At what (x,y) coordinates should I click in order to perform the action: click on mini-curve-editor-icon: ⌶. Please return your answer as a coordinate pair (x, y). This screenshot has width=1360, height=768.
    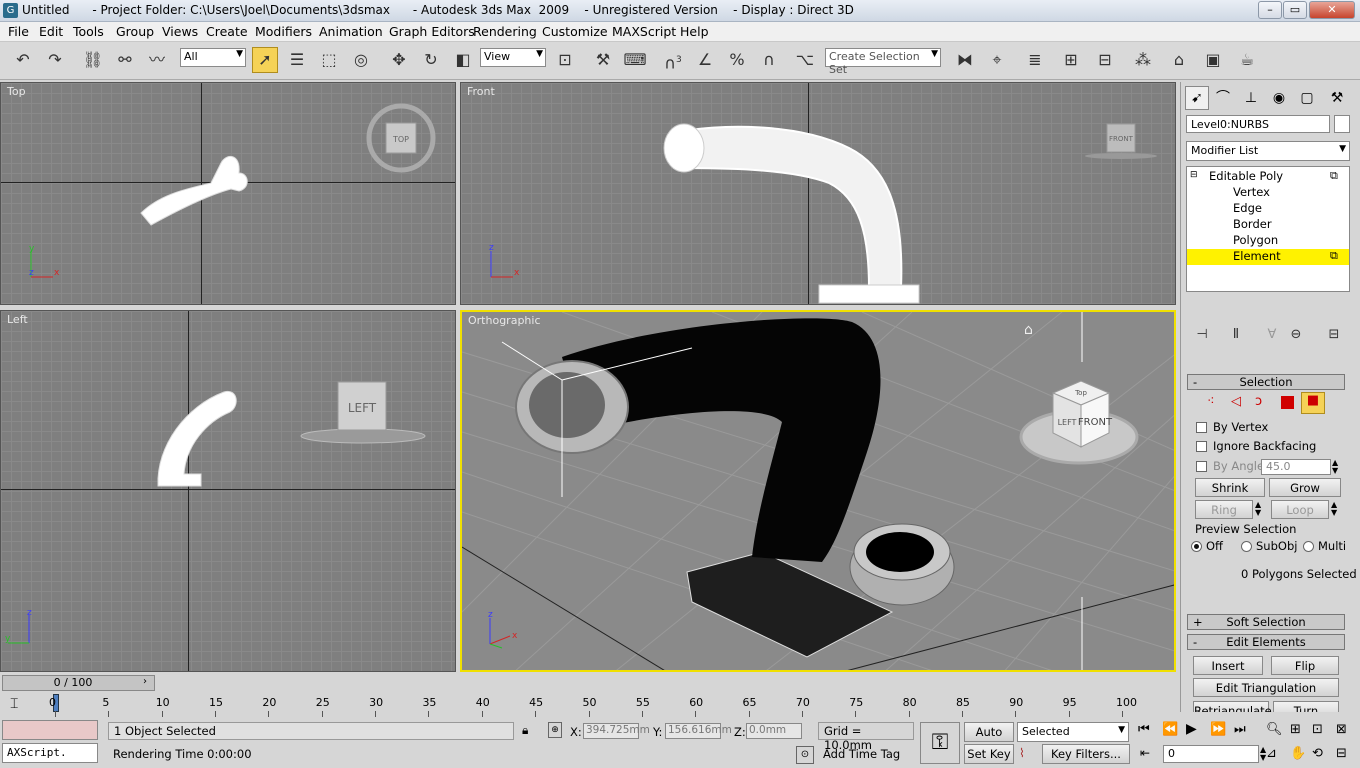
    Looking at the image, I should click on (14, 704).